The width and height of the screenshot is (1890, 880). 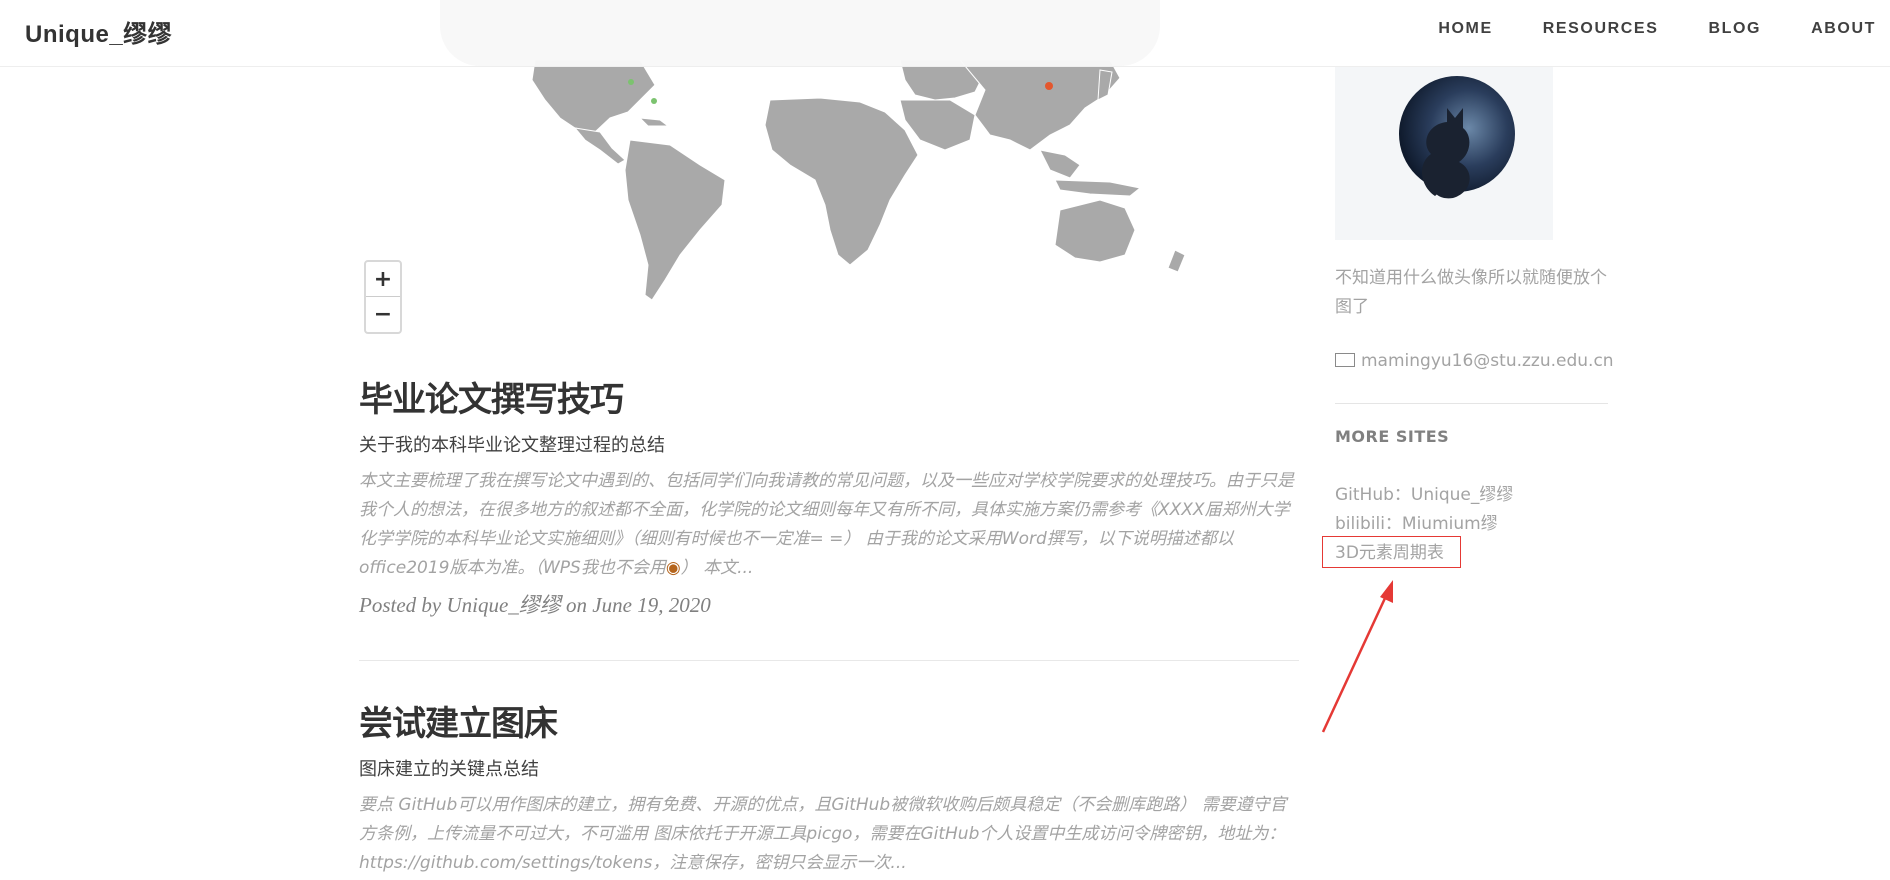 I want to click on cat-avatar-image, so click(x=1457, y=137).